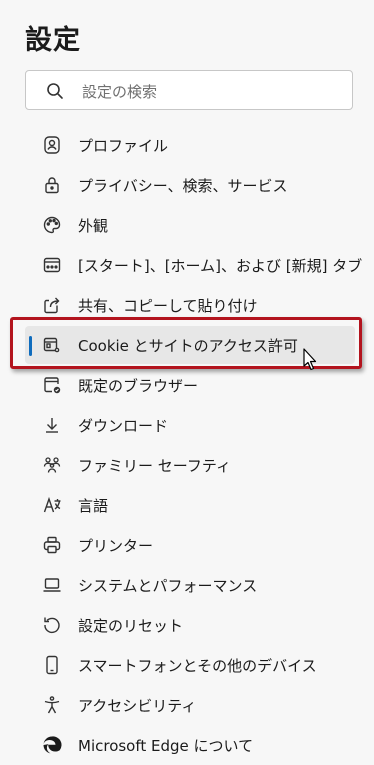  Describe the element at coordinates (53, 40) in the screenshot. I see `page-title: 設定` at that location.